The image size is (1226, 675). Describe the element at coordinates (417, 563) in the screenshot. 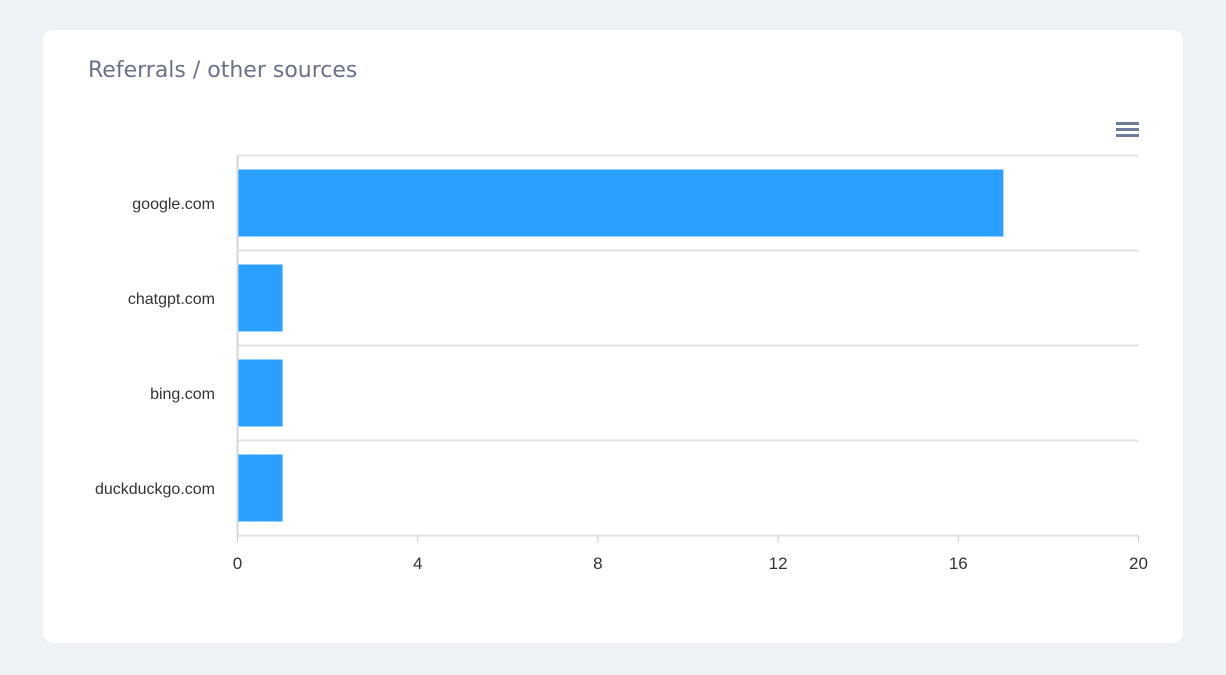

I see `x-tick-label: 4` at that location.